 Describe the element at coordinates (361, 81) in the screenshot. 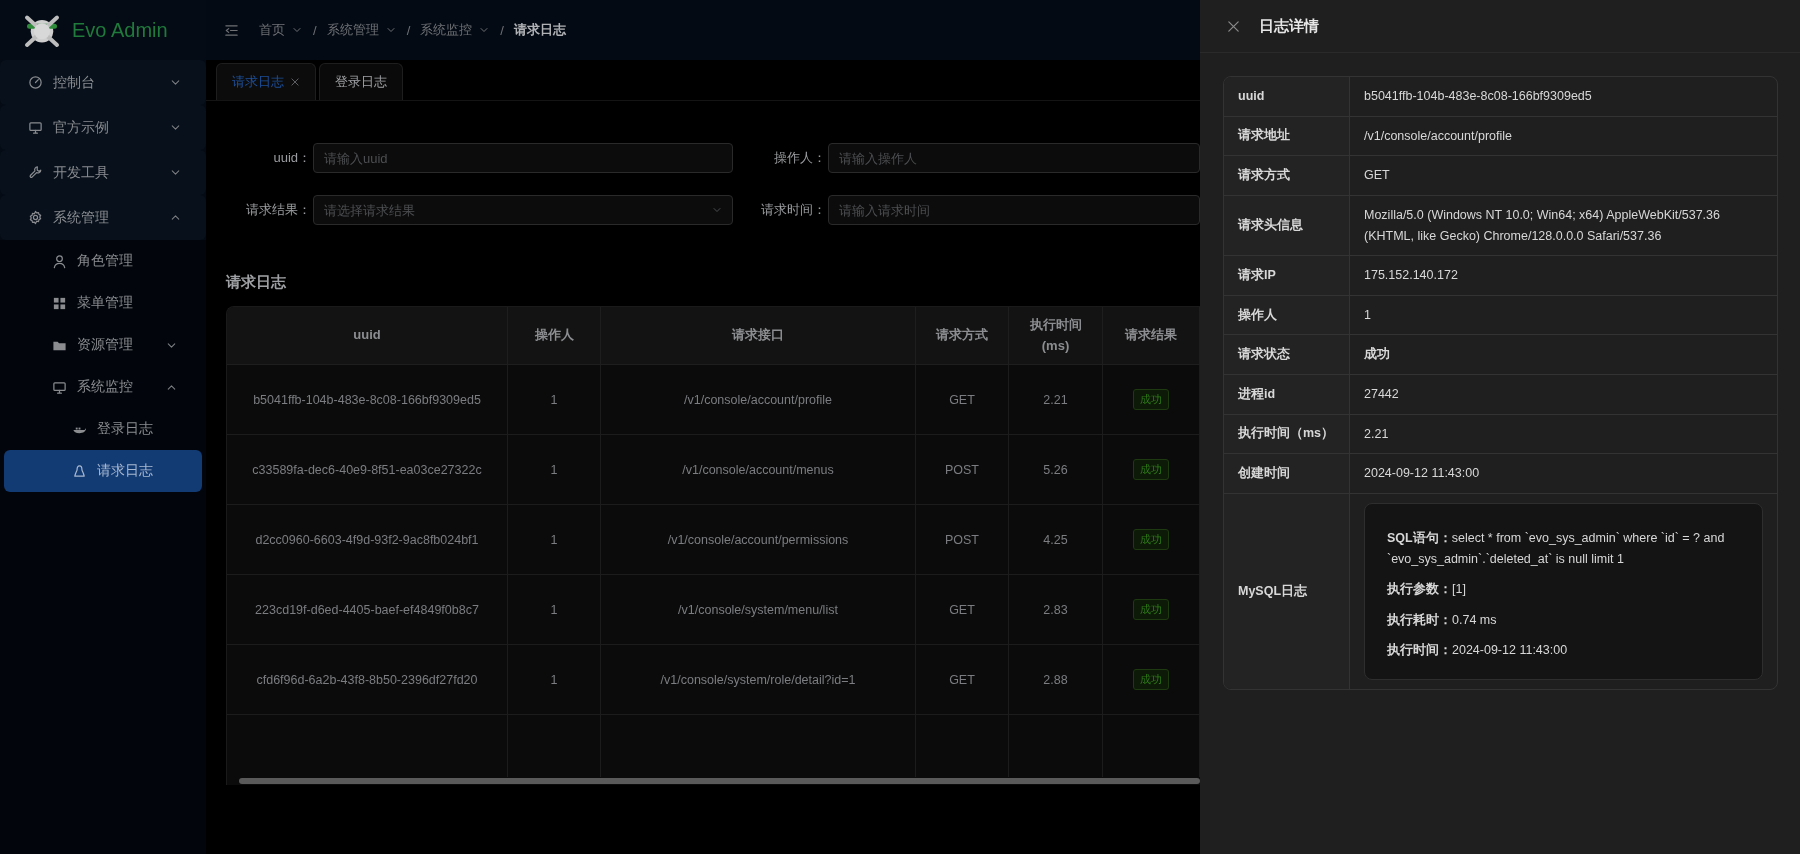

I see `tab: 登录日志` at that location.